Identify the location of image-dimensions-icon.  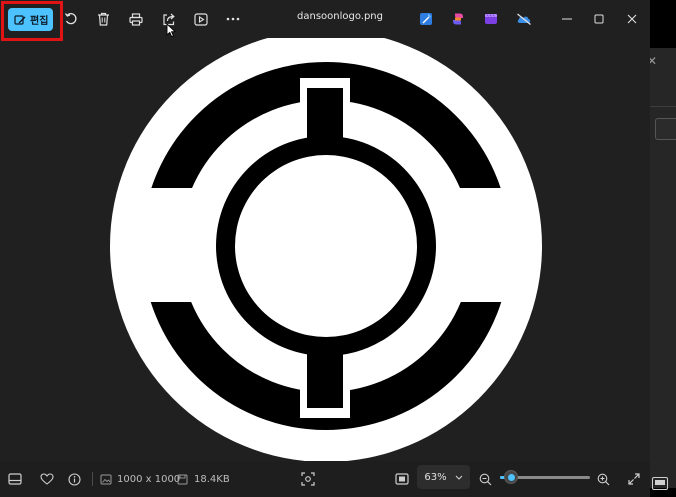
(106, 479).